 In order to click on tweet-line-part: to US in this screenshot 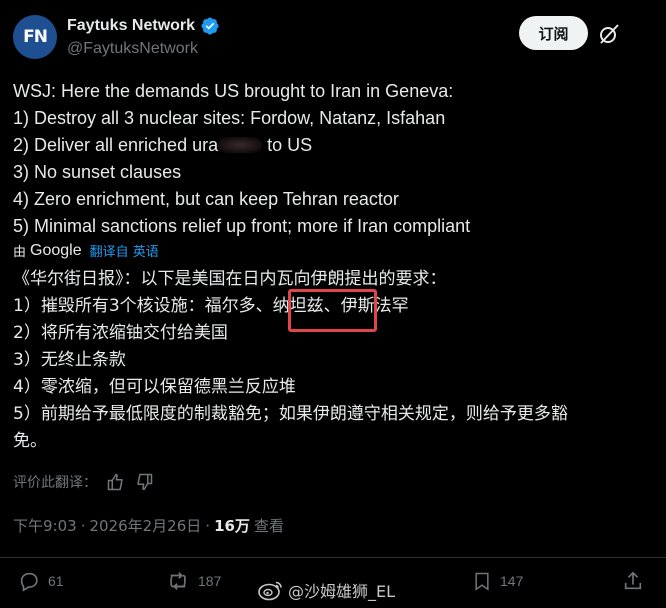, I will do `click(290, 145)`.